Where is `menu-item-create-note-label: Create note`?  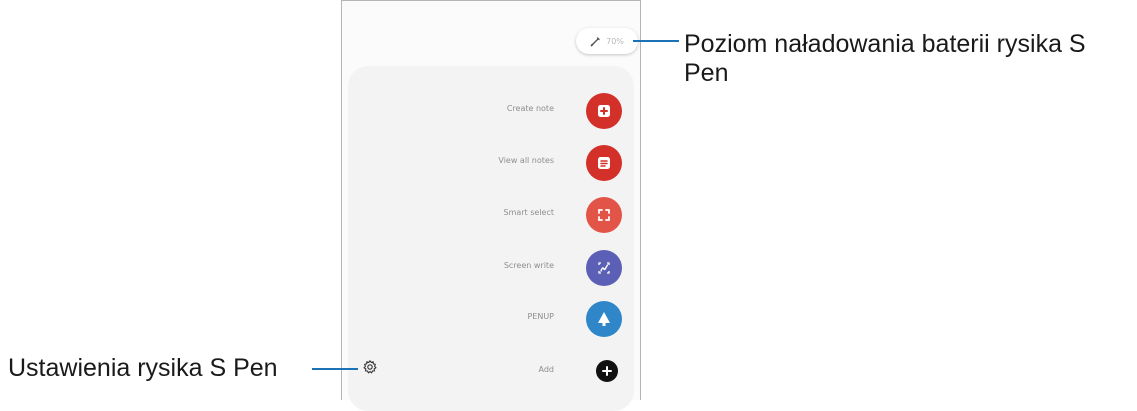
menu-item-create-note-label: Create note is located at coordinates (530, 108).